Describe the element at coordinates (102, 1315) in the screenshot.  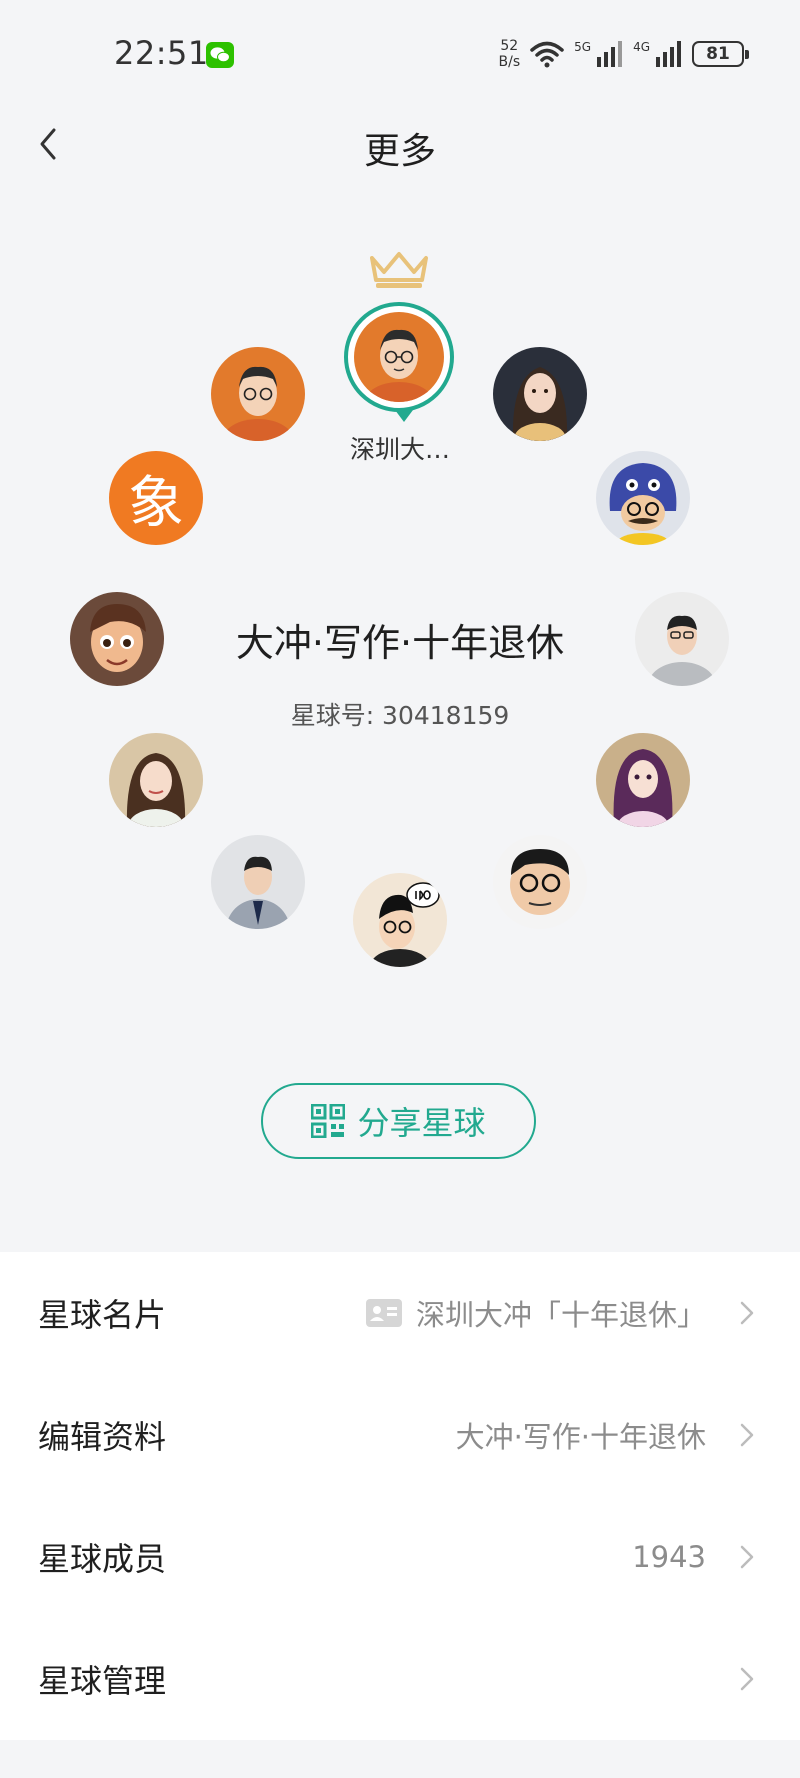
I see `menu-item-label: 星球名片` at that location.